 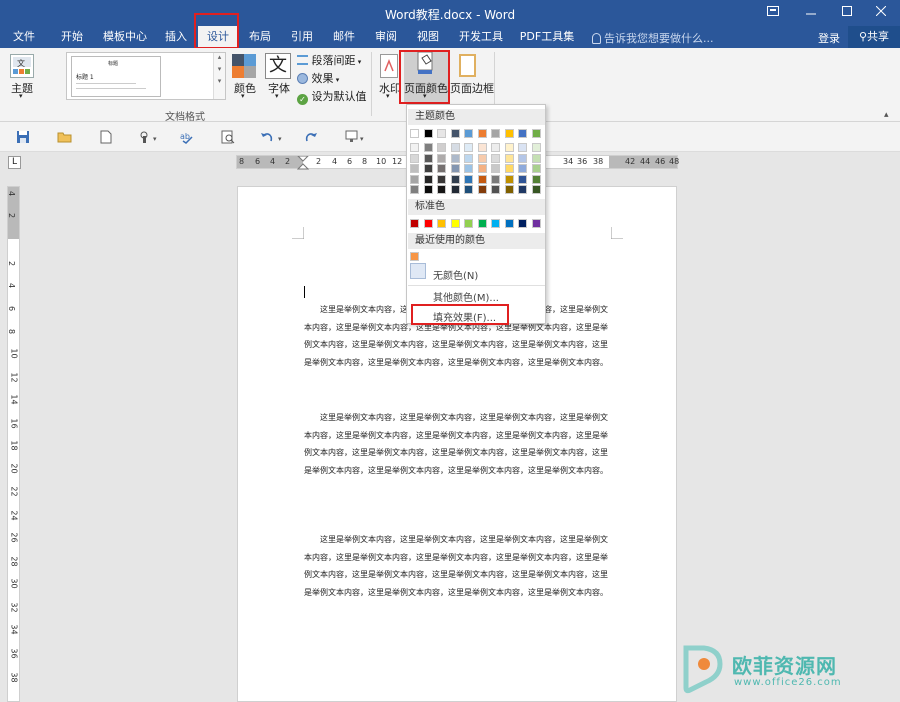 I want to click on new-icon, so click(x=107, y=137).